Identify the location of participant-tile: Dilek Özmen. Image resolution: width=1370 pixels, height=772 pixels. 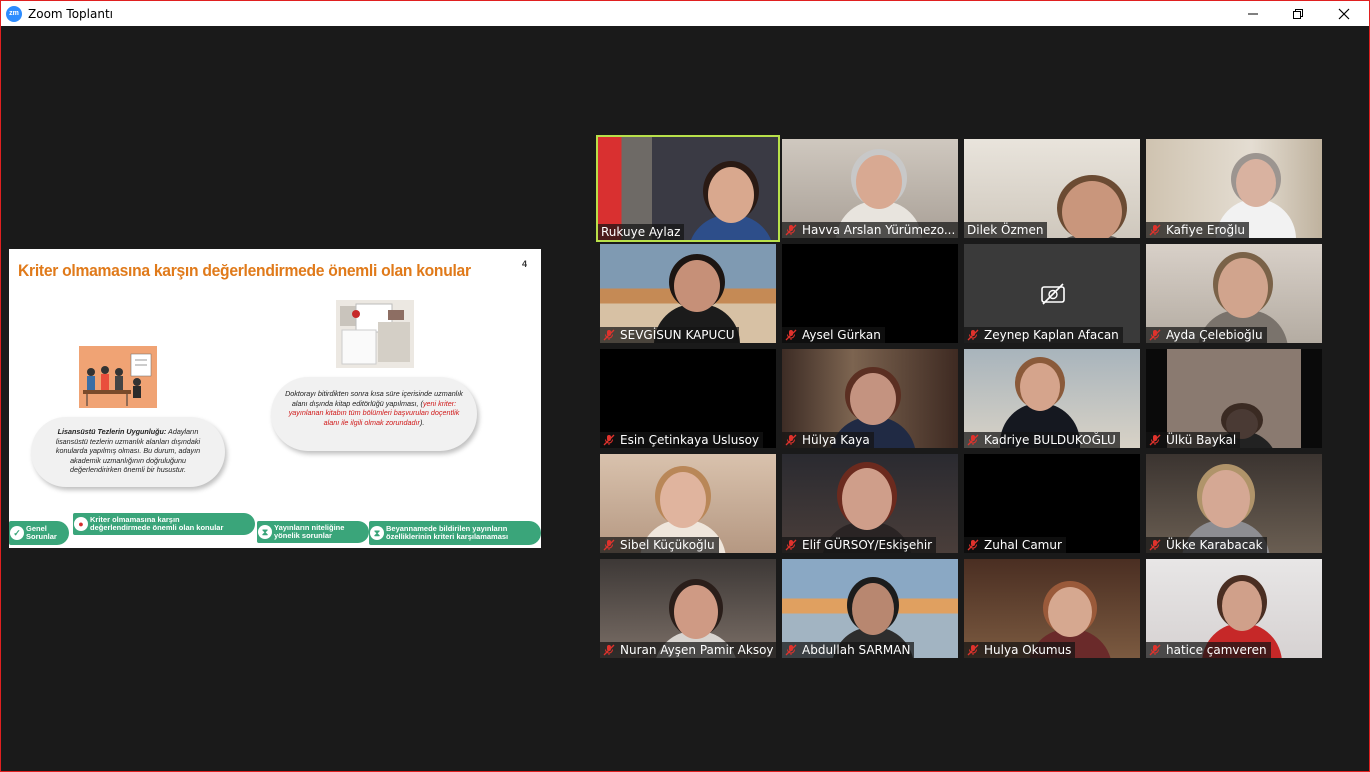
(1052, 188).